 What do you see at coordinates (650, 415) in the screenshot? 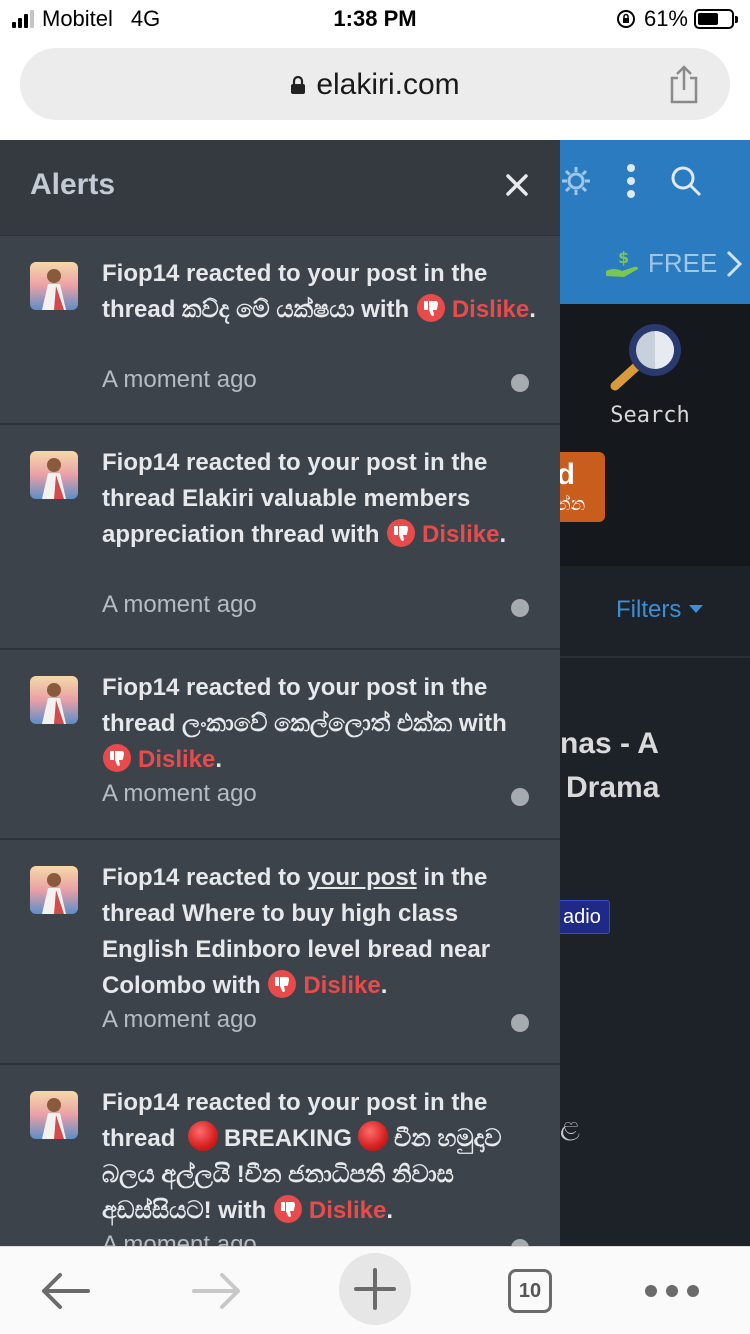
I see `search-tile-label: Search` at bounding box center [650, 415].